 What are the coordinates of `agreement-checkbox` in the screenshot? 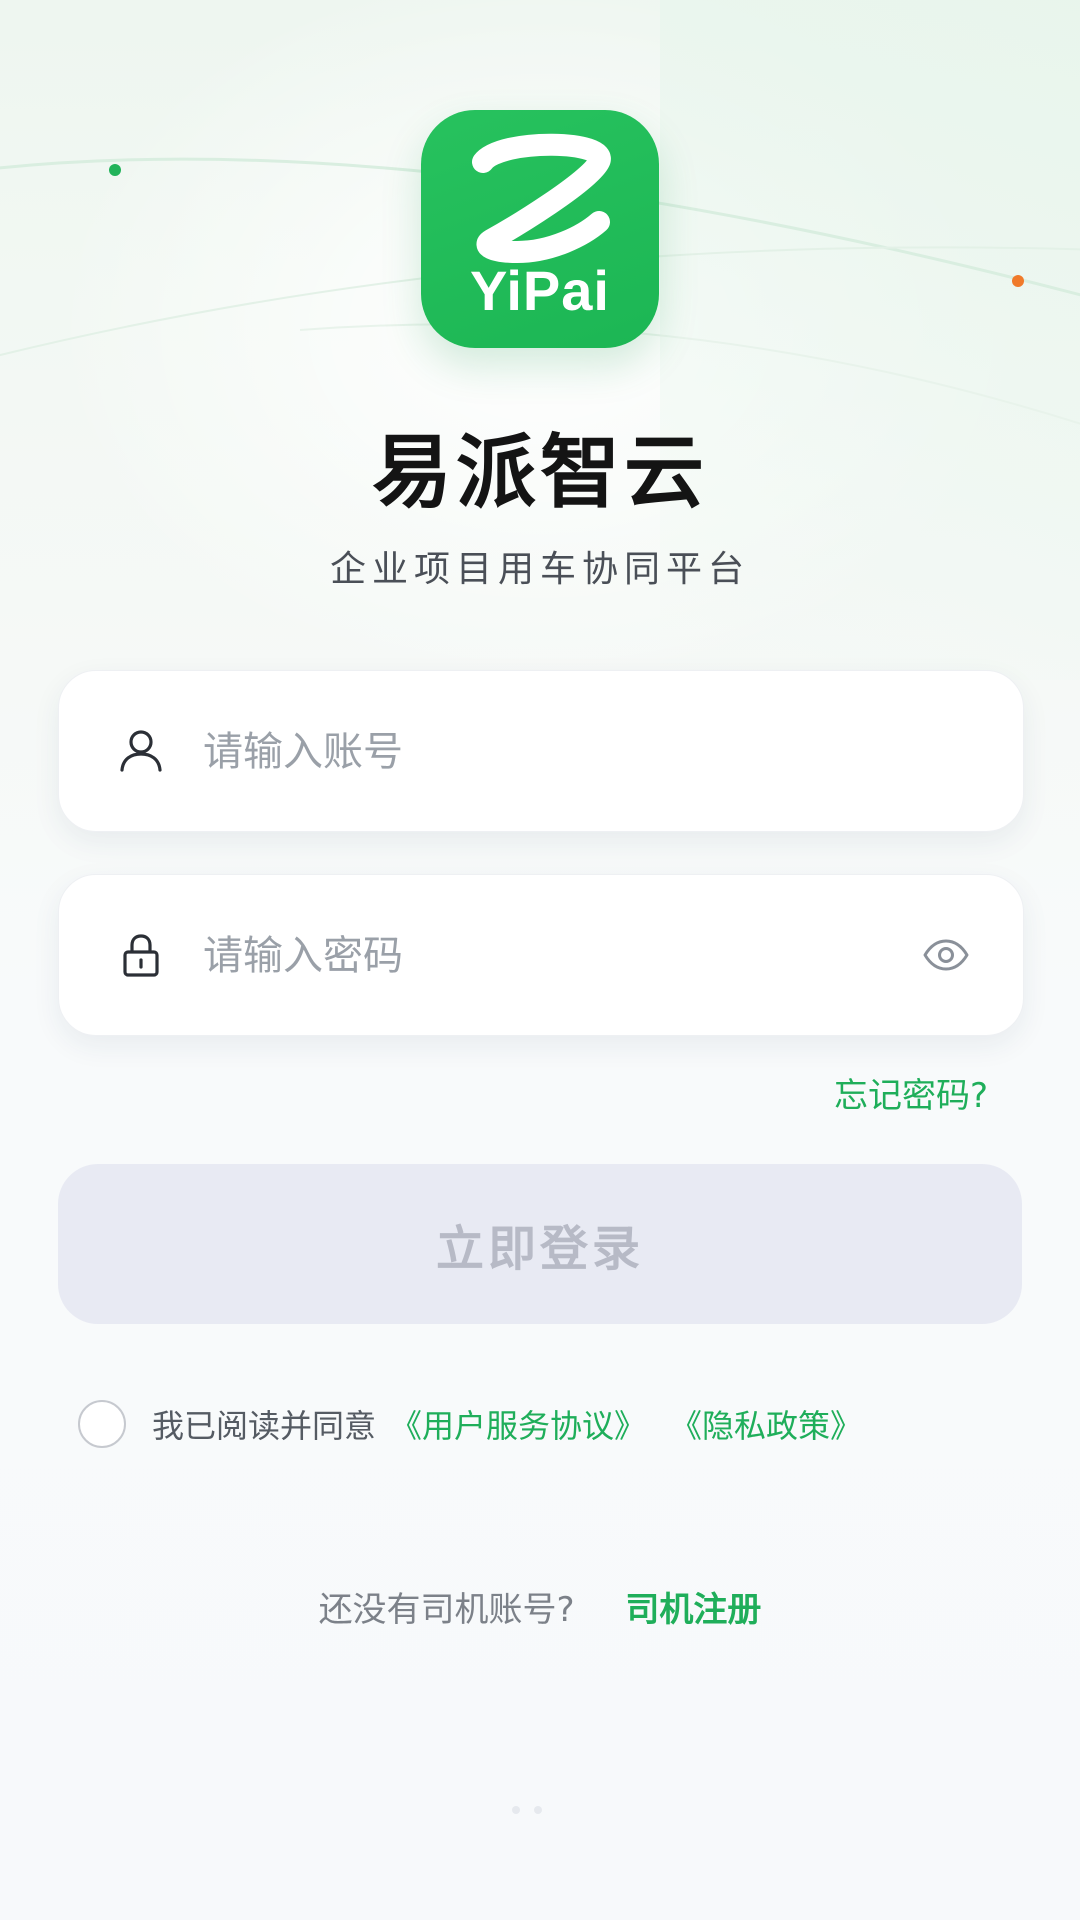 It's located at (102, 1424).